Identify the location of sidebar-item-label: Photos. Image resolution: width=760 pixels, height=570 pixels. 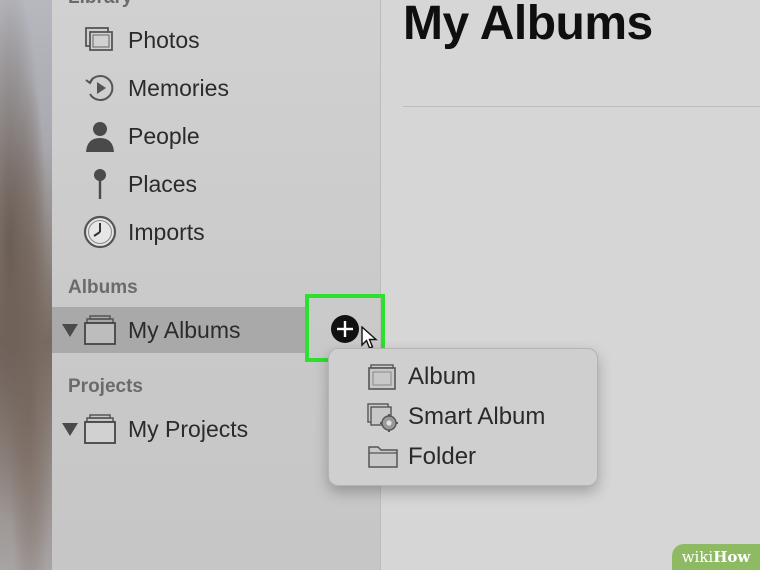
(164, 39).